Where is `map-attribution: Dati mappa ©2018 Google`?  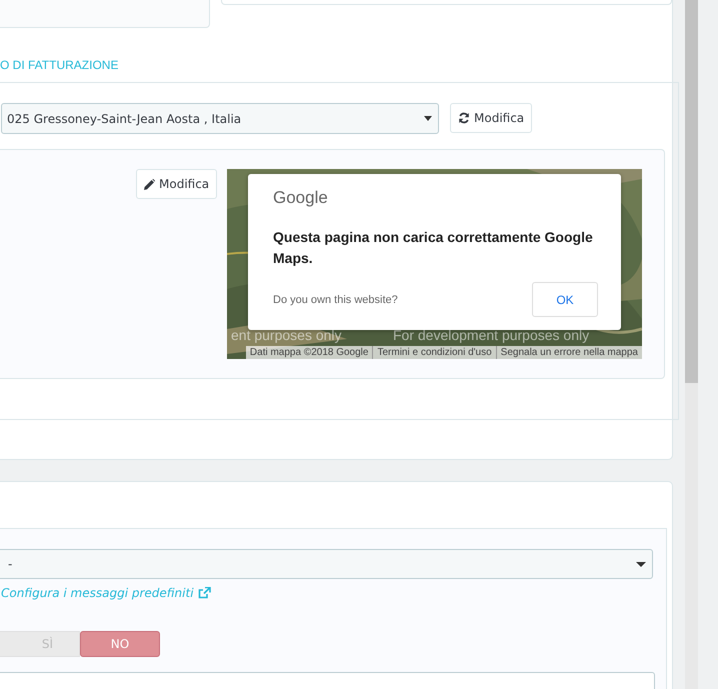 map-attribution: Dati mappa ©2018 Google is located at coordinates (309, 352).